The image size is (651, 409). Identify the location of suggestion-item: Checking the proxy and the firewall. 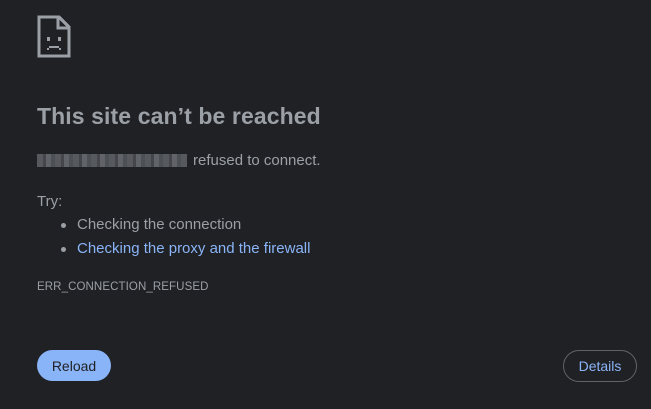
(184, 250).